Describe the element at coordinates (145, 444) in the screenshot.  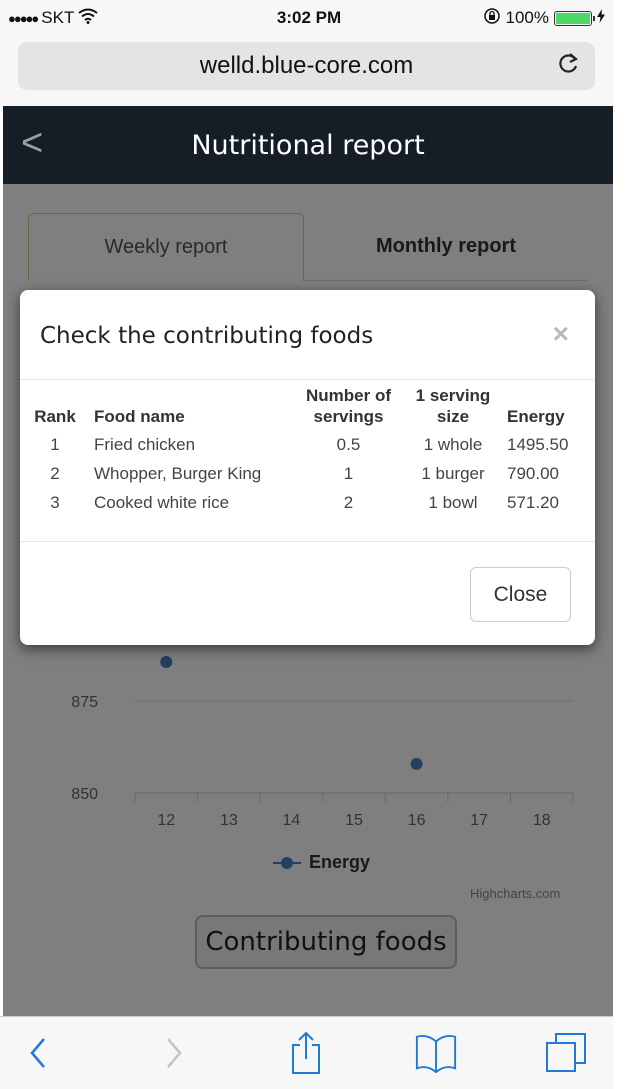
I see `cell-food-name: Fried chicken` at that location.